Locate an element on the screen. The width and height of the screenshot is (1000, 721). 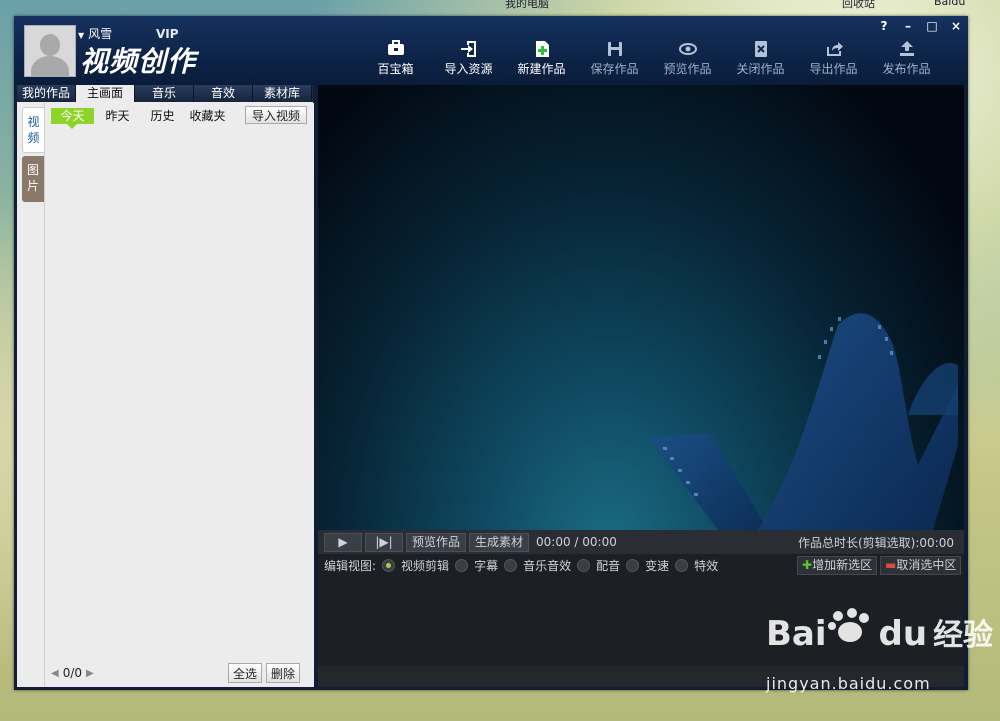
radio-effects is located at coordinates (682, 565).